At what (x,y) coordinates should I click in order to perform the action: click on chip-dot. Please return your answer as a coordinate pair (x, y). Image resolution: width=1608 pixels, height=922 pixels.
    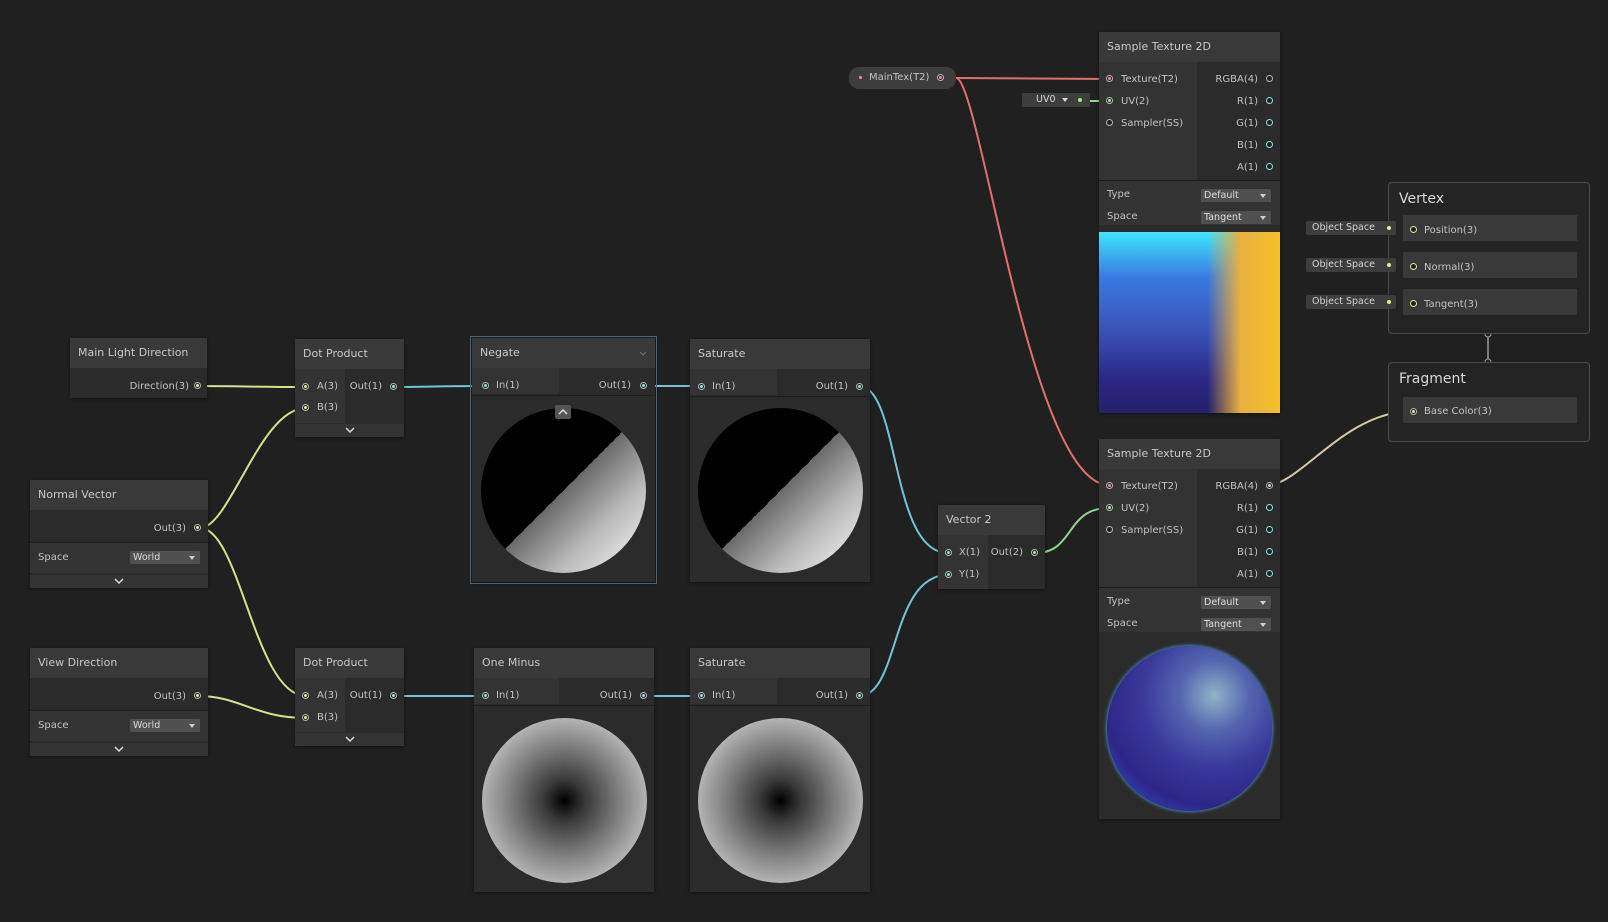
    Looking at the image, I should click on (1389, 302).